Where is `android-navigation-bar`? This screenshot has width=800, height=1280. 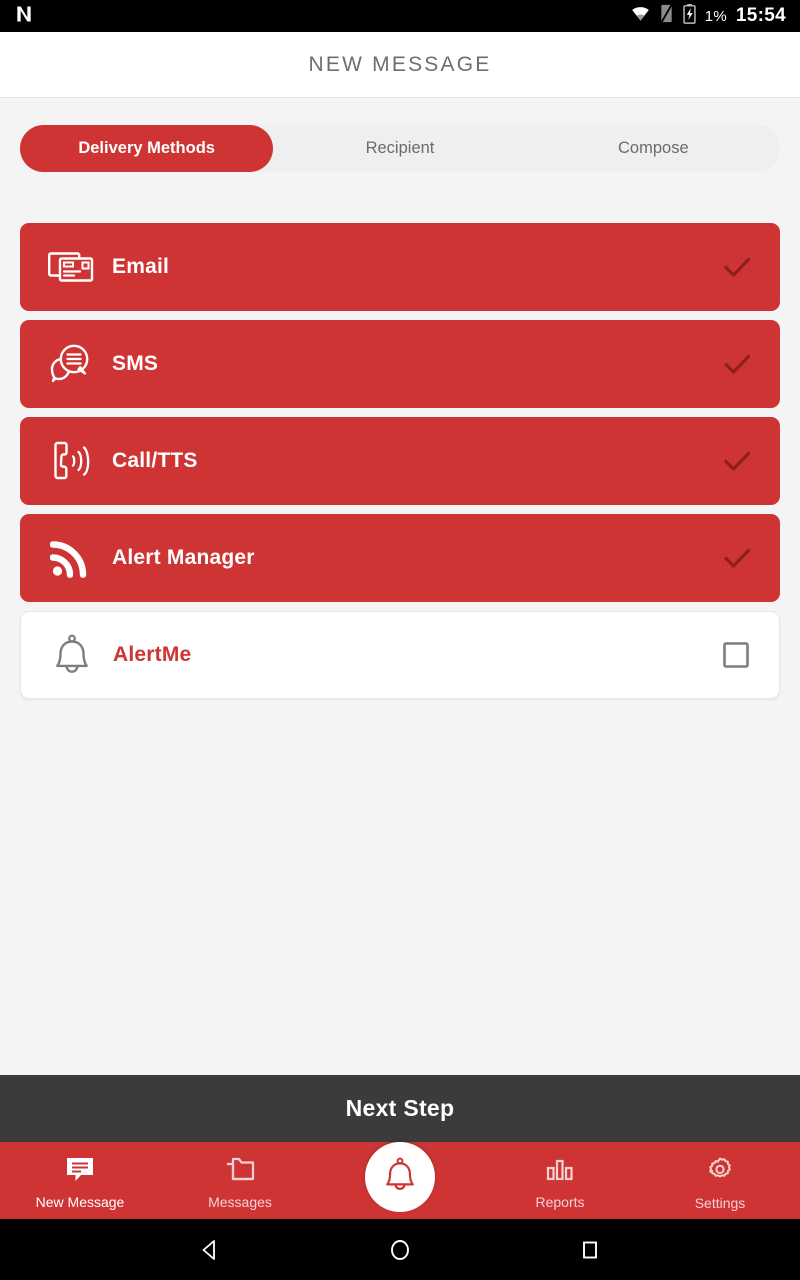 android-navigation-bar is located at coordinates (400, 1249).